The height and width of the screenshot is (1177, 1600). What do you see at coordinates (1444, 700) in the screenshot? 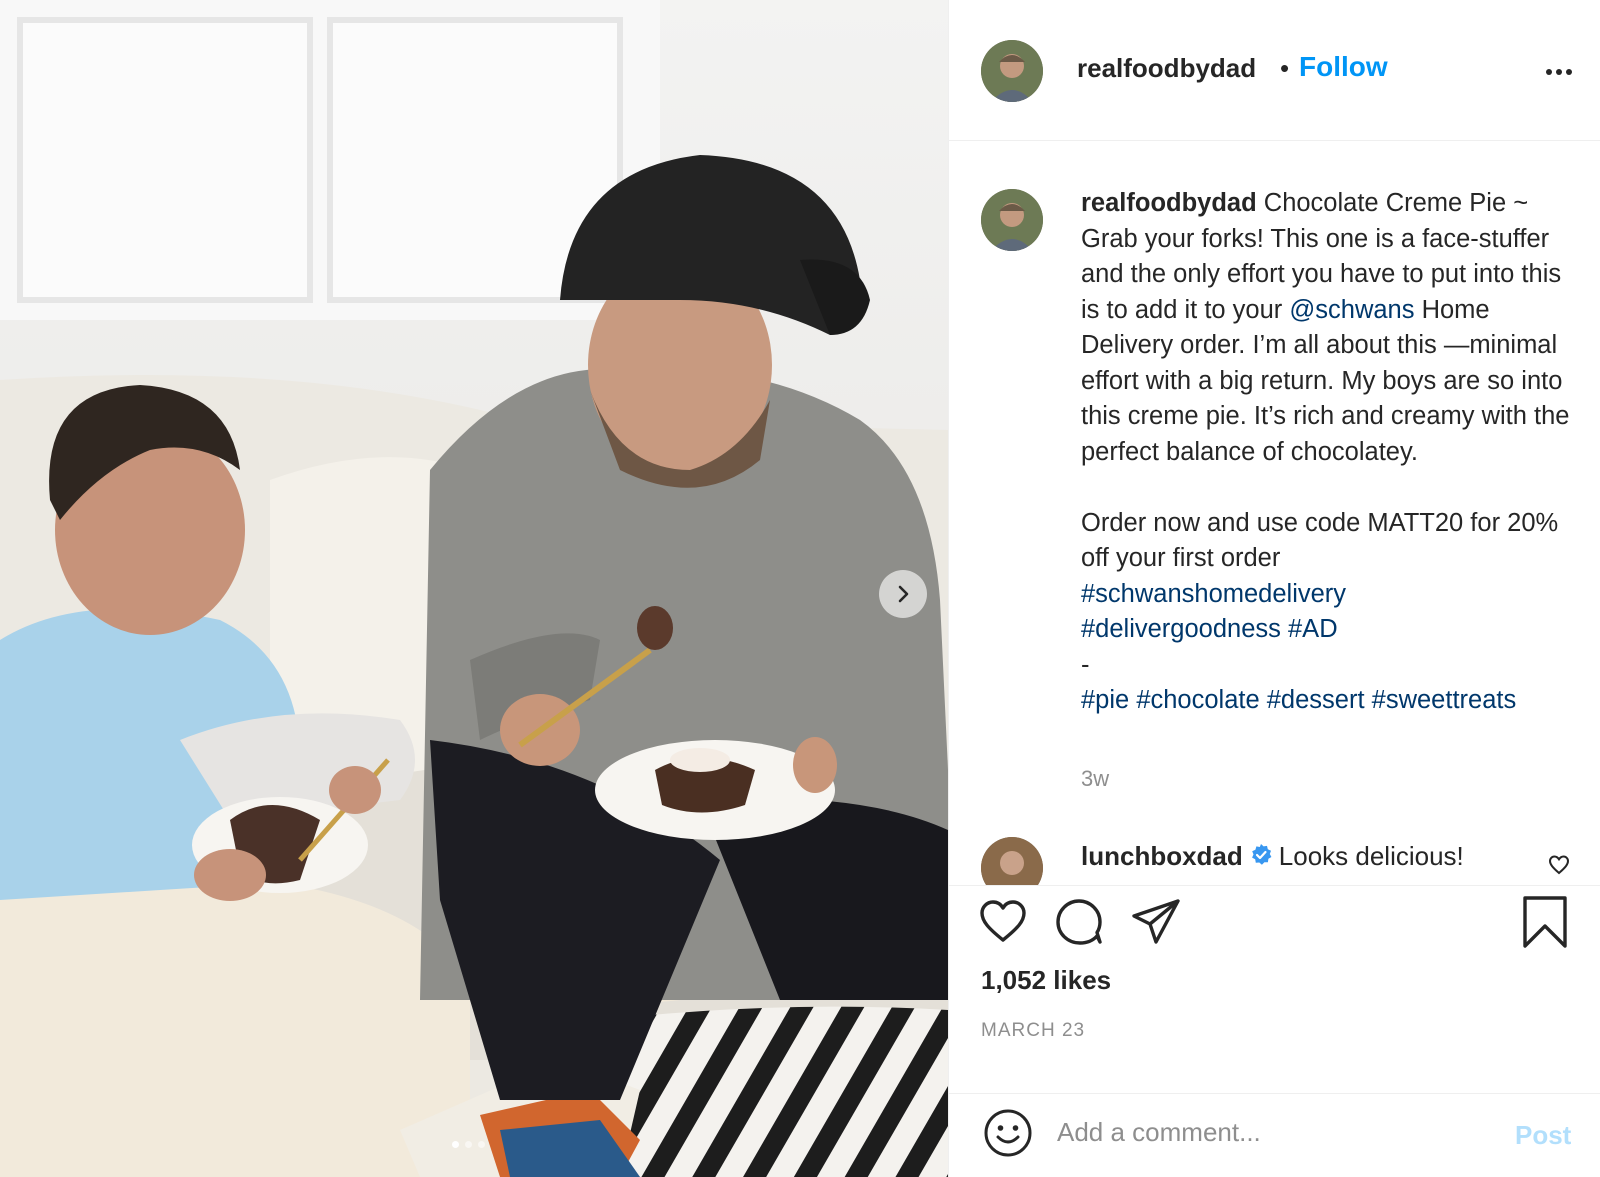
I see `hashtag-link: #sweettreats` at bounding box center [1444, 700].